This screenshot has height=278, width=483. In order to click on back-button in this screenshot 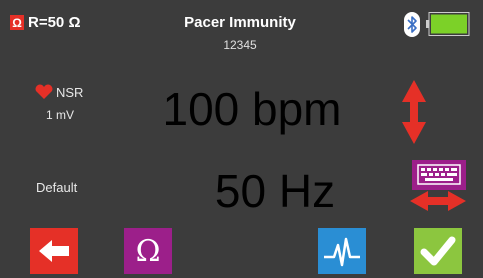, I will do `click(54, 251)`.